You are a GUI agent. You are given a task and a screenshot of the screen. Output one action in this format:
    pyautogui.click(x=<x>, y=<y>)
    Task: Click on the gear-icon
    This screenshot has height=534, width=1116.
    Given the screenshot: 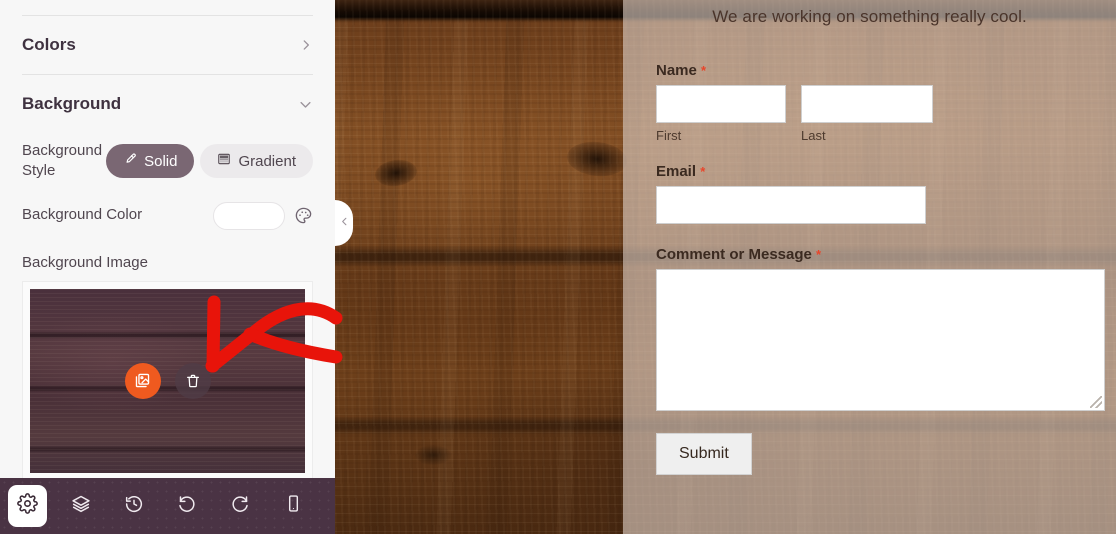 What is the action you would take?
    pyautogui.click(x=27, y=506)
    